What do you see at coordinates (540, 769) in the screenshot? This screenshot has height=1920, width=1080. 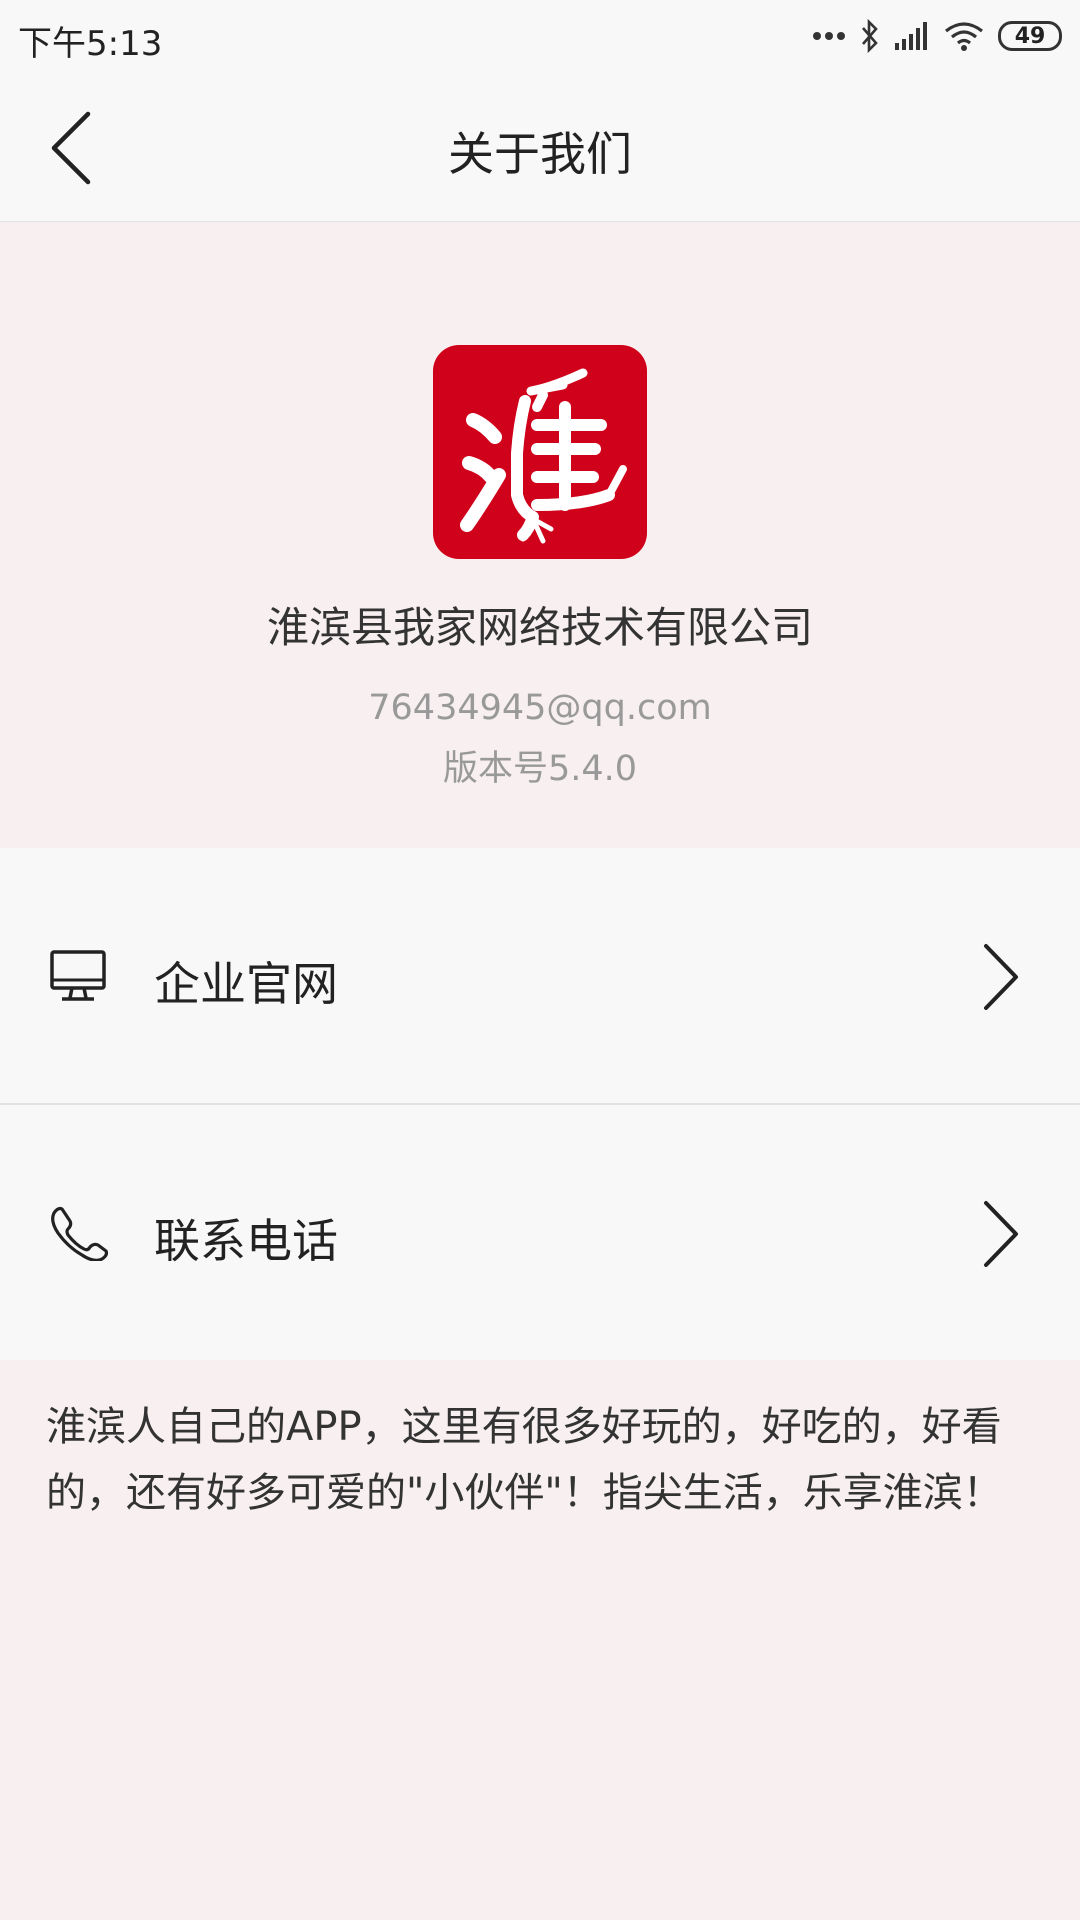 I see `version-label: 版本号5.4.0` at bounding box center [540, 769].